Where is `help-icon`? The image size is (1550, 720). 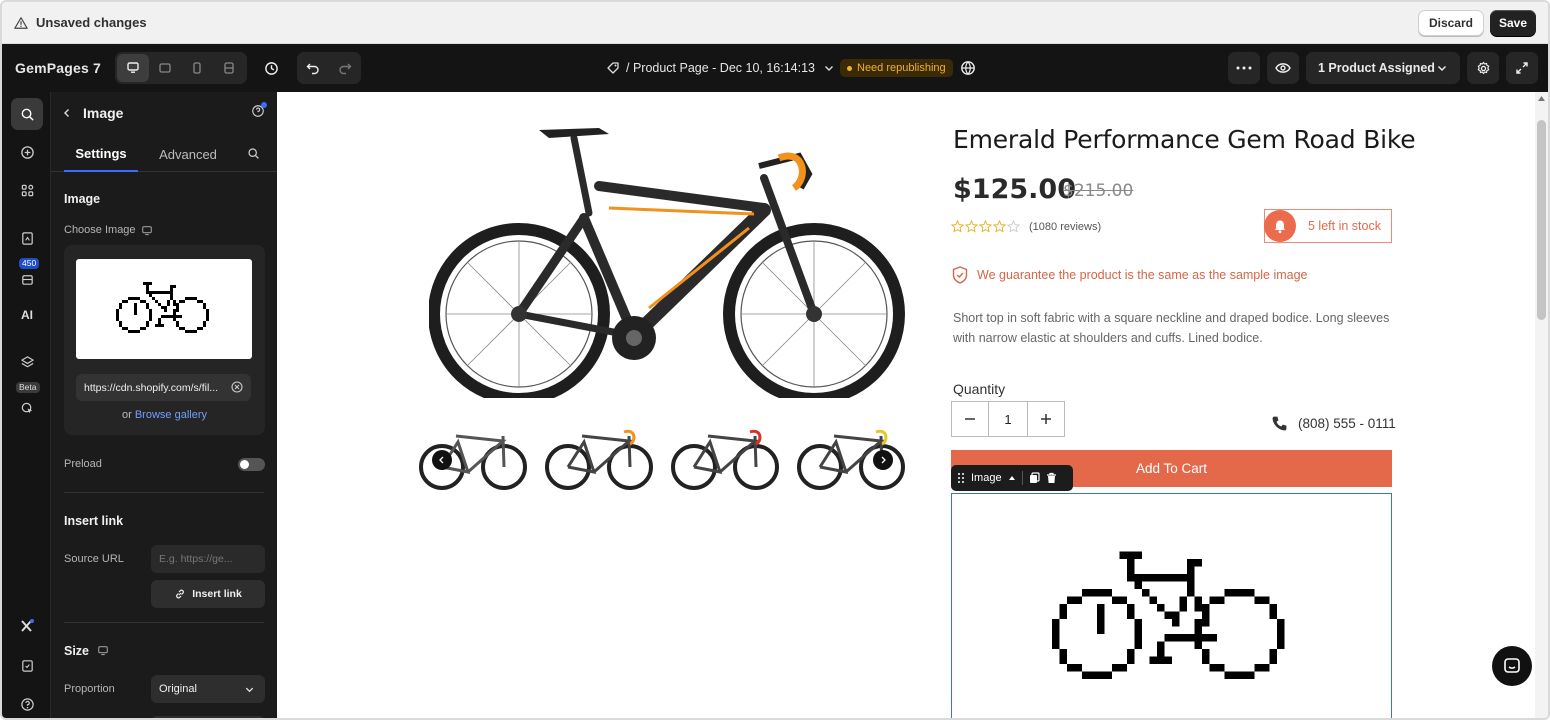
help-icon is located at coordinates (27, 704).